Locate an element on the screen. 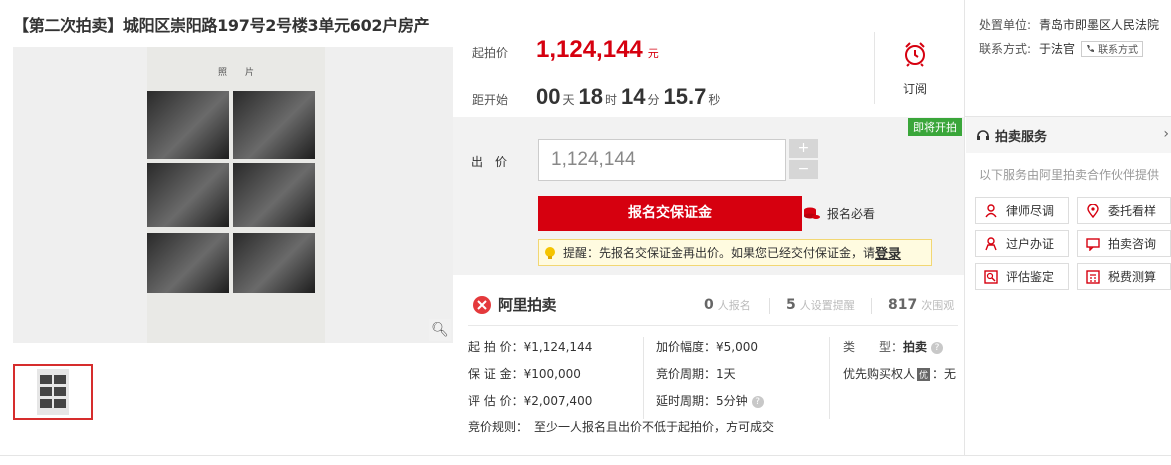 This screenshot has height=465, width=1171. increase-button: + is located at coordinates (803, 148).